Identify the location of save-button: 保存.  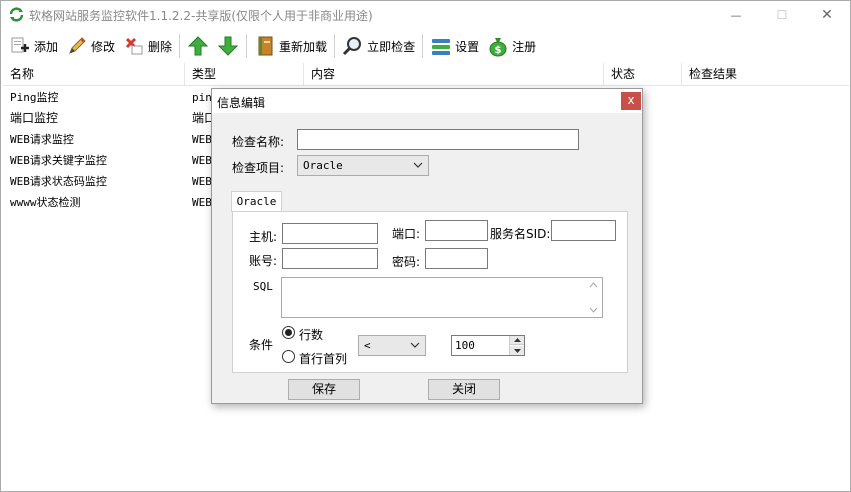
(324, 389).